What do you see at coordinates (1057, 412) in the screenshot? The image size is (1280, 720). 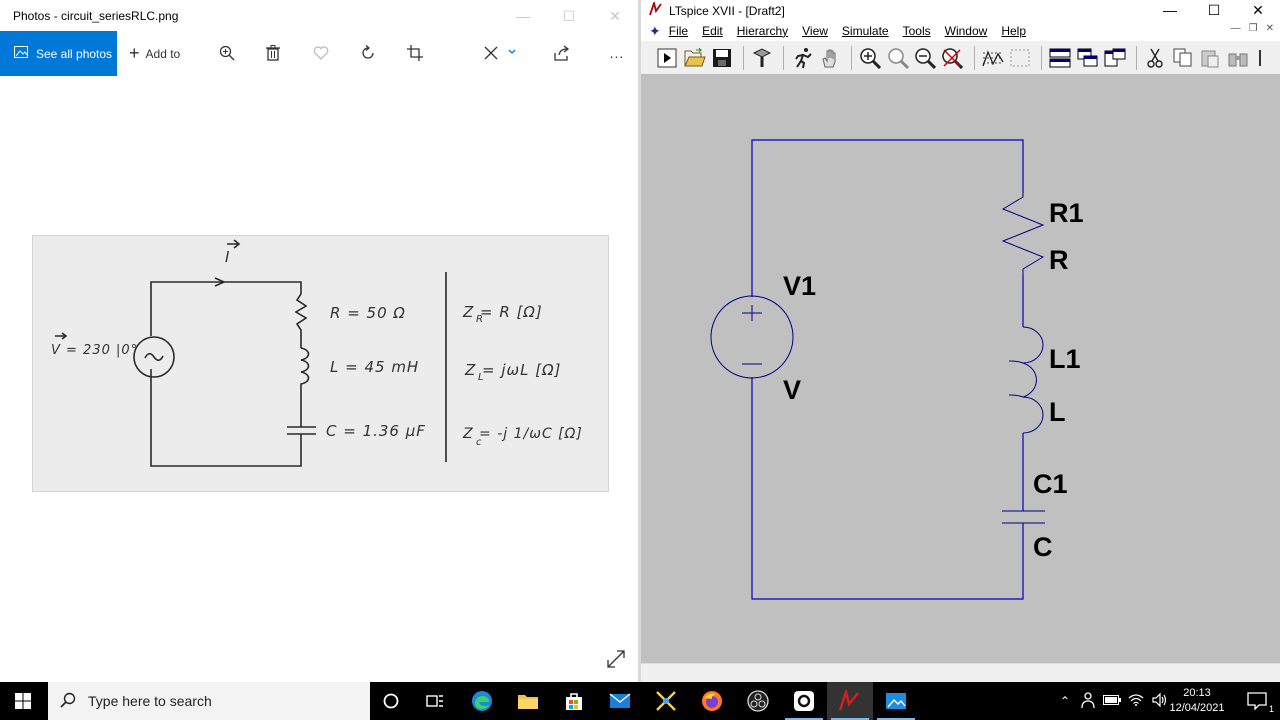 I see `inductor-value-label: L` at bounding box center [1057, 412].